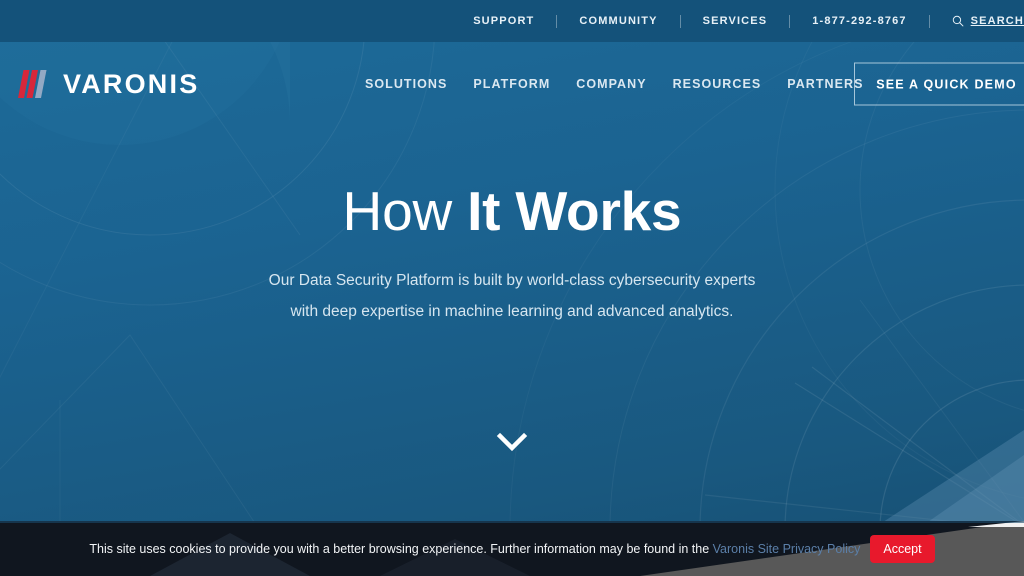 The height and width of the screenshot is (576, 1024). I want to click on utility-link-services: SERVICES, so click(735, 21).